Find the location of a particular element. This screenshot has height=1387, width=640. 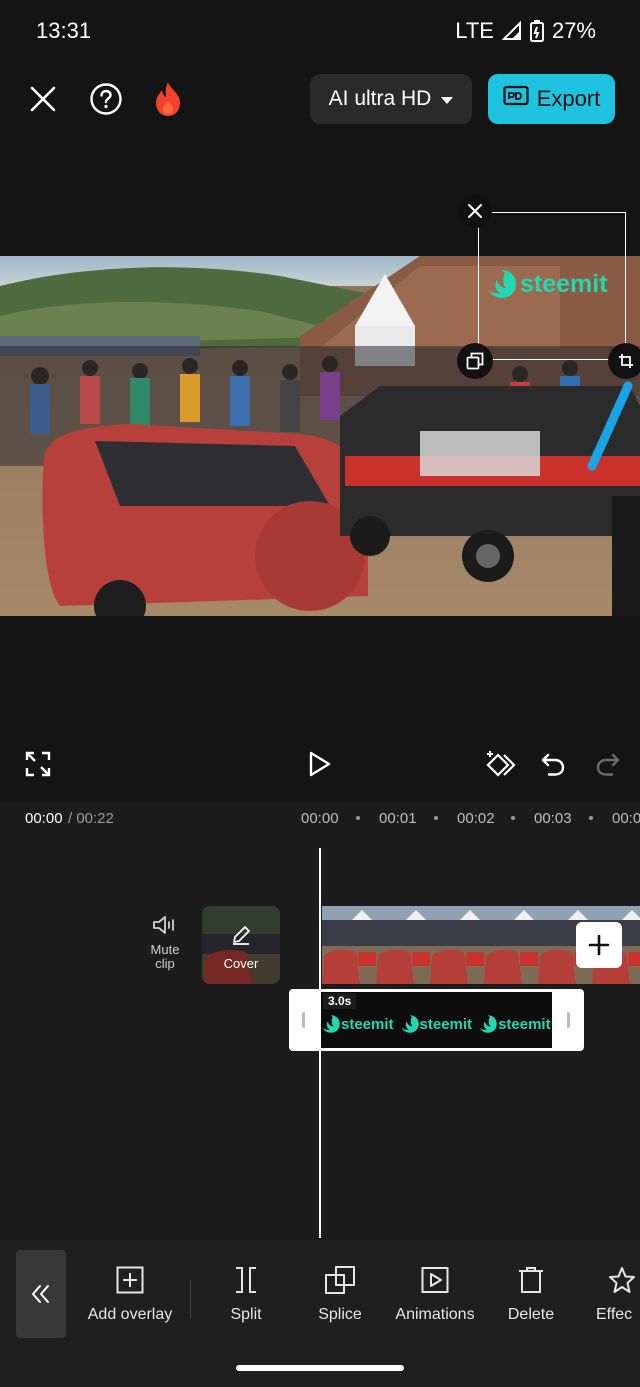

speaker-icon is located at coordinates (165, 926).